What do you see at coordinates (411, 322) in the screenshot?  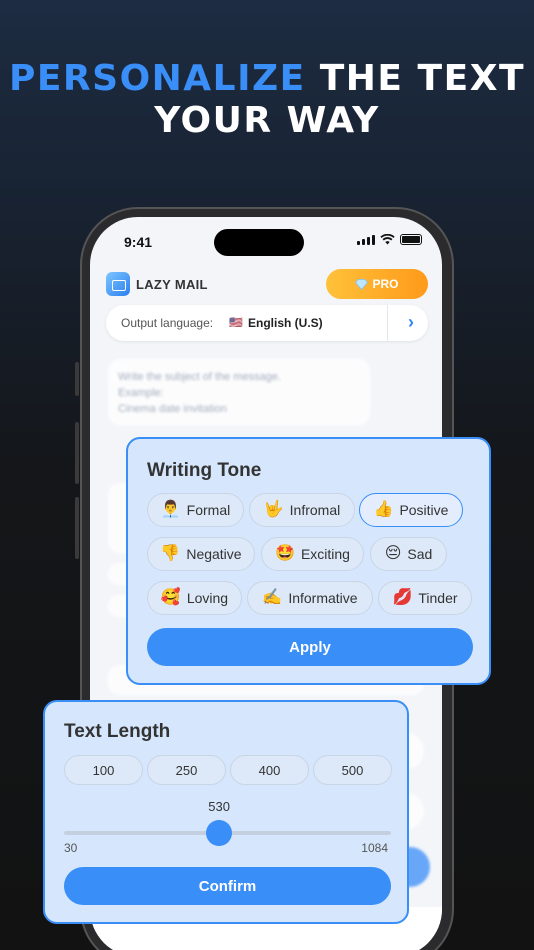 I see `chevron-right-icon: ›` at bounding box center [411, 322].